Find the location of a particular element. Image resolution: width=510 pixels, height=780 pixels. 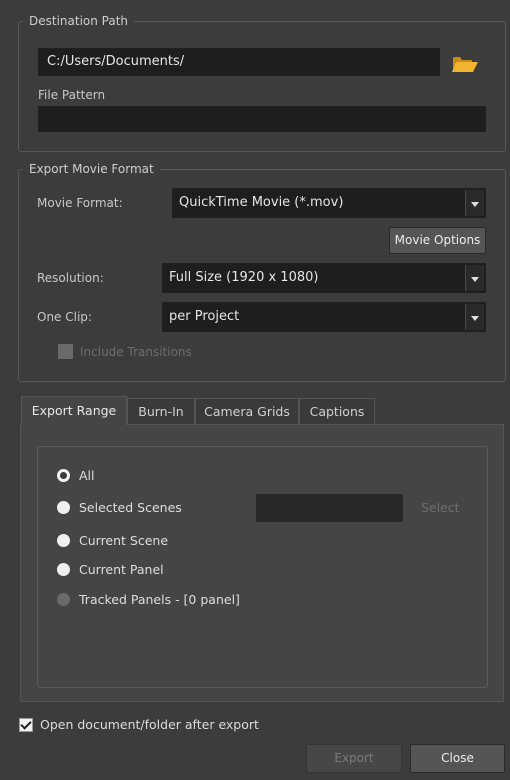

file-pattern-input is located at coordinates (262, 119).